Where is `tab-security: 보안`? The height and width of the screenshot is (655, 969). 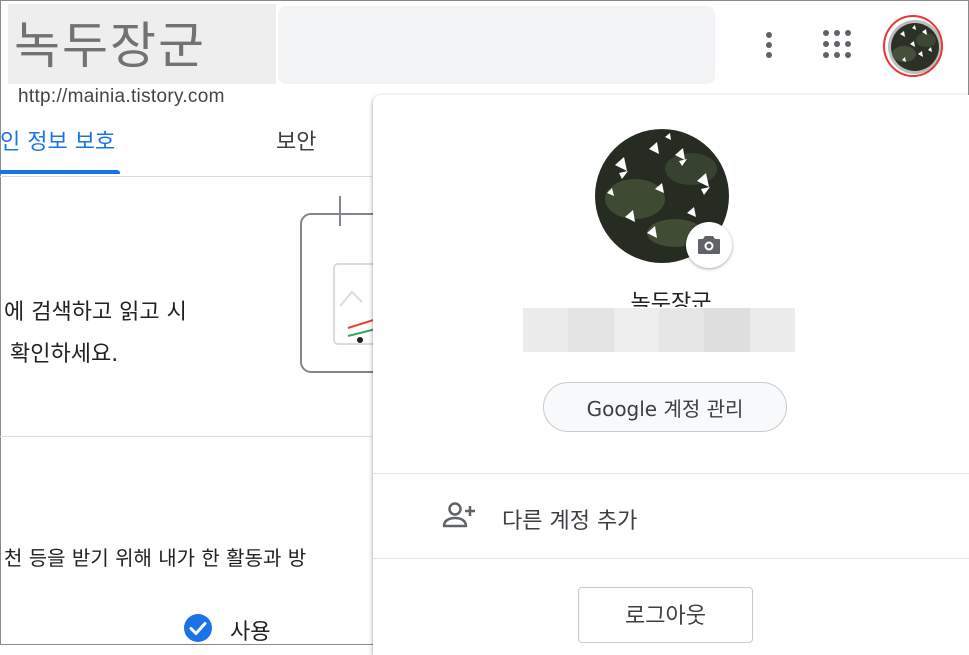 tab-security: 보안 is located at coordinates (296, 140).